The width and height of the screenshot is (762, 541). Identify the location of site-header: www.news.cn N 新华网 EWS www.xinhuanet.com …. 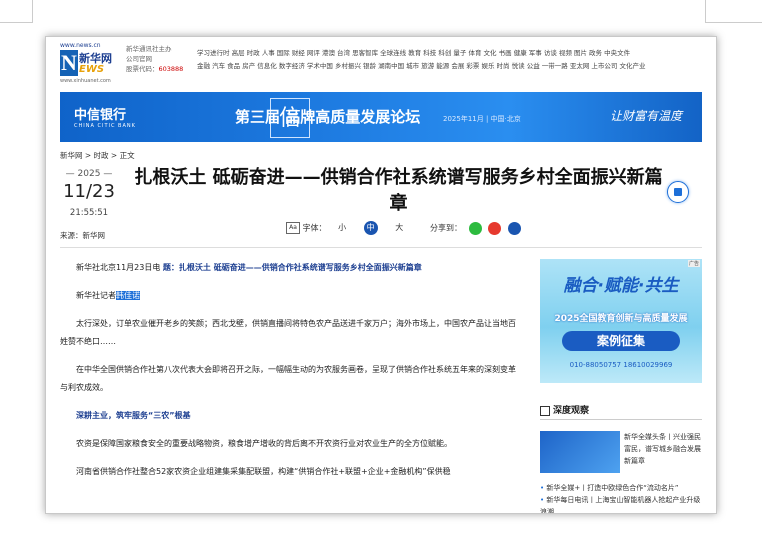
(381, 63).